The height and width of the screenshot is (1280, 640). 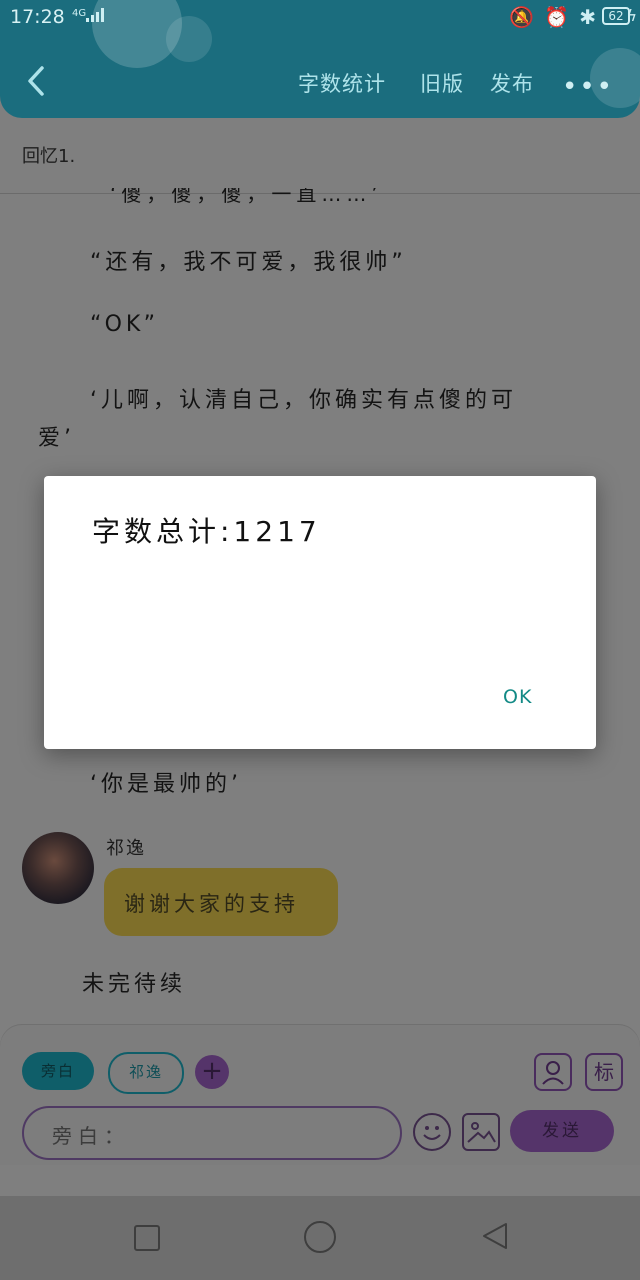 What do you see at coordinates (517, 697) in the screenshot?
I see `dialog-ok-button: OK` at bounding box center [517, 697].